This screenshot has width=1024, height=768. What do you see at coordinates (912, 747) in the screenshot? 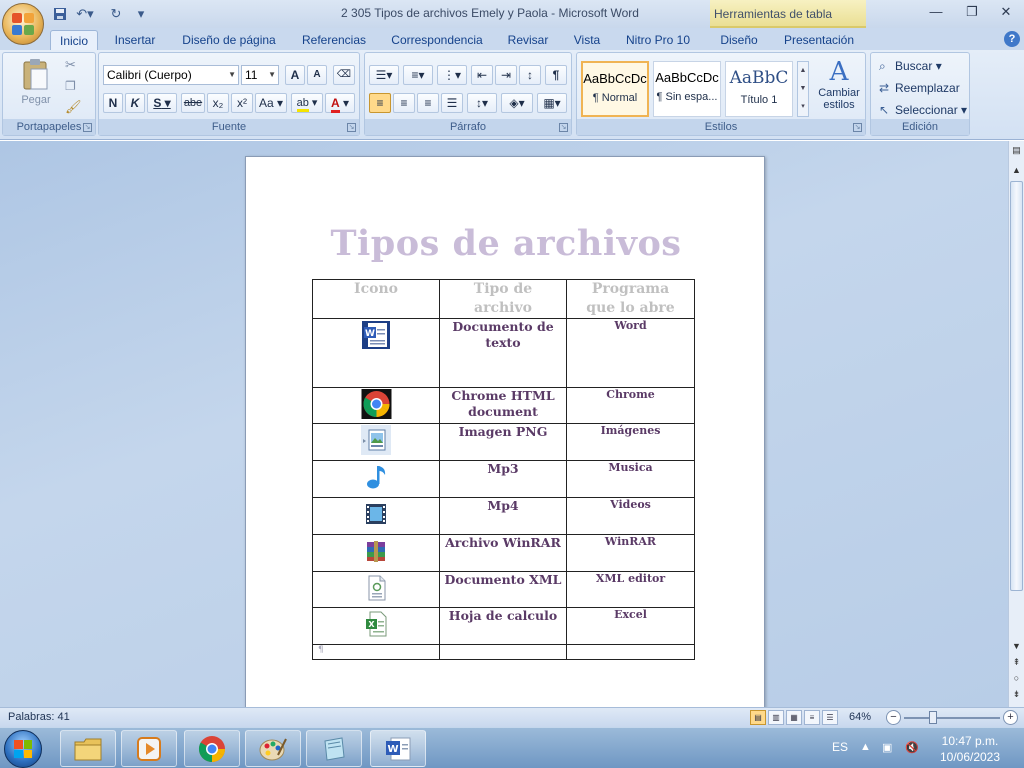
I see `volume-muted-icon: 🔇` at bounding box center [912, 747].